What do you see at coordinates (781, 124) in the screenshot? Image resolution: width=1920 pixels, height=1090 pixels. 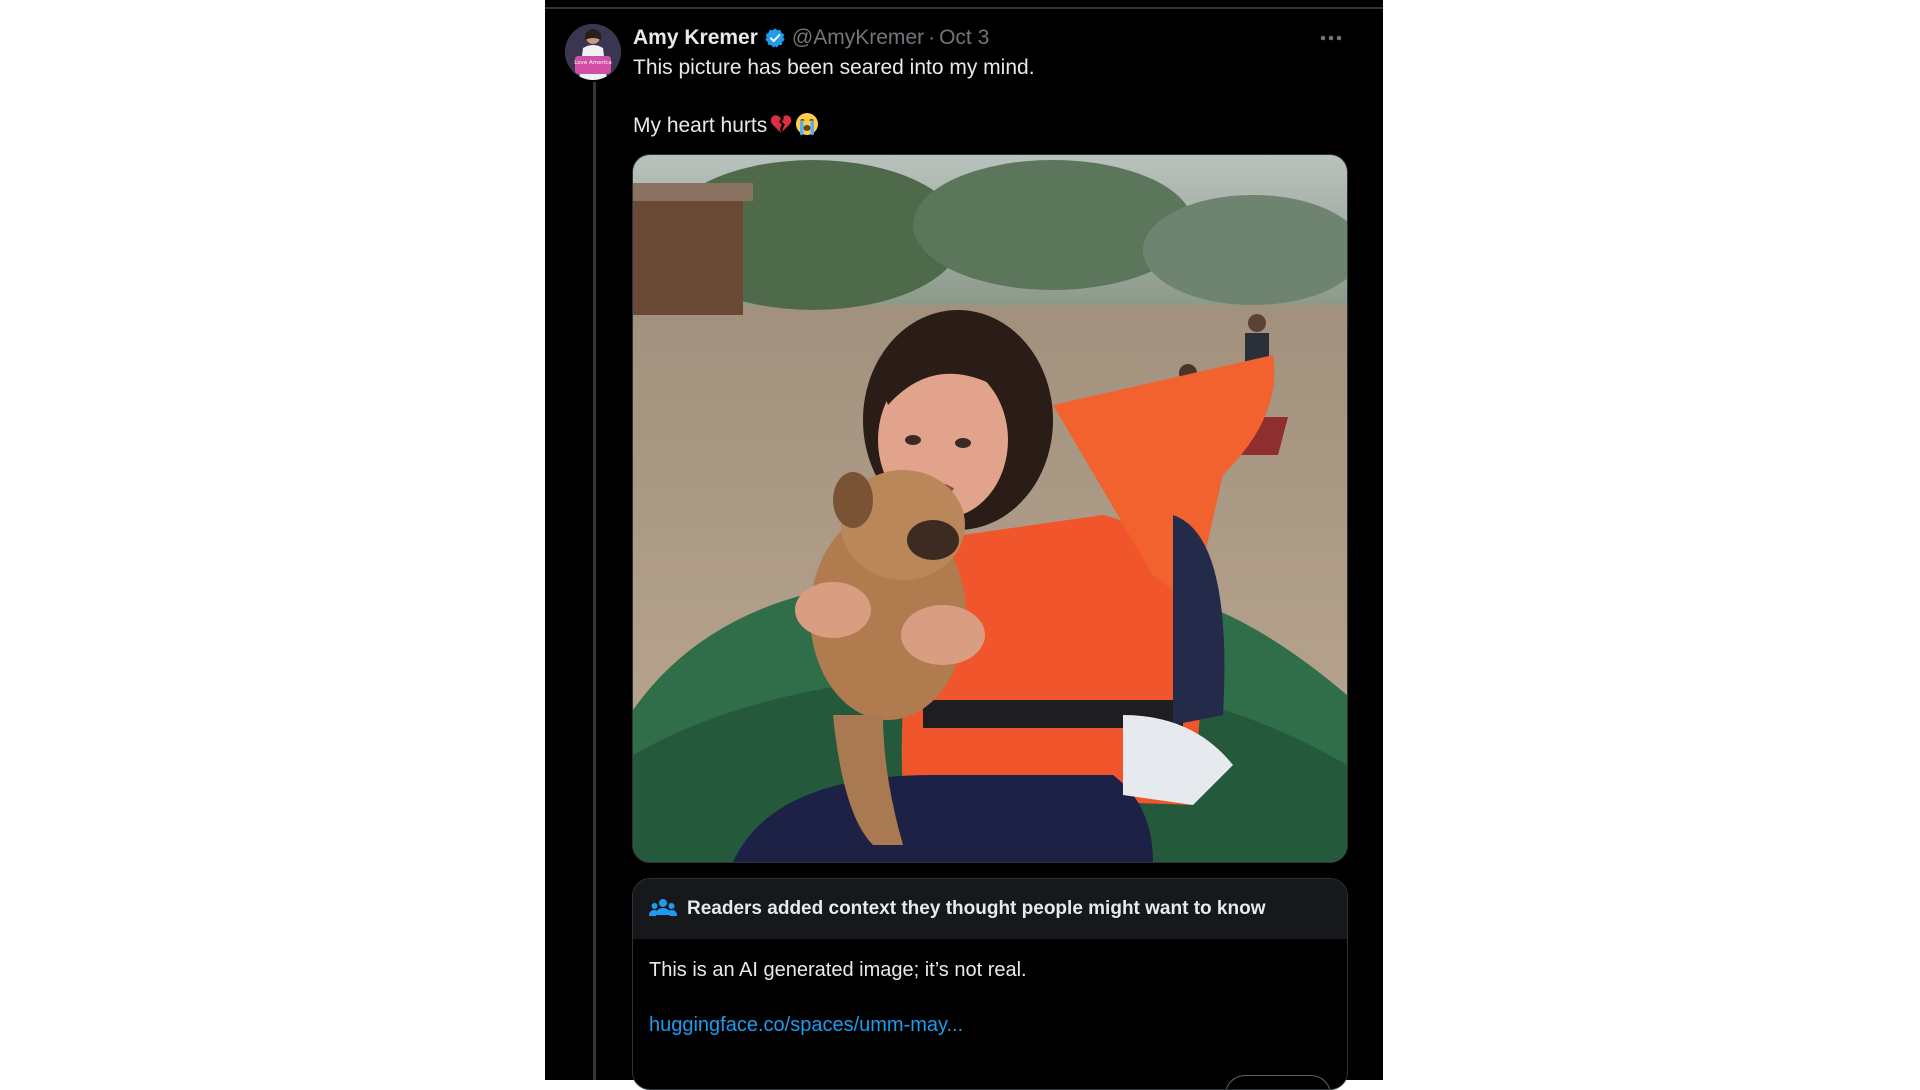 I see `broken-heart-emoji-icon` at bounding box center [781, 124].